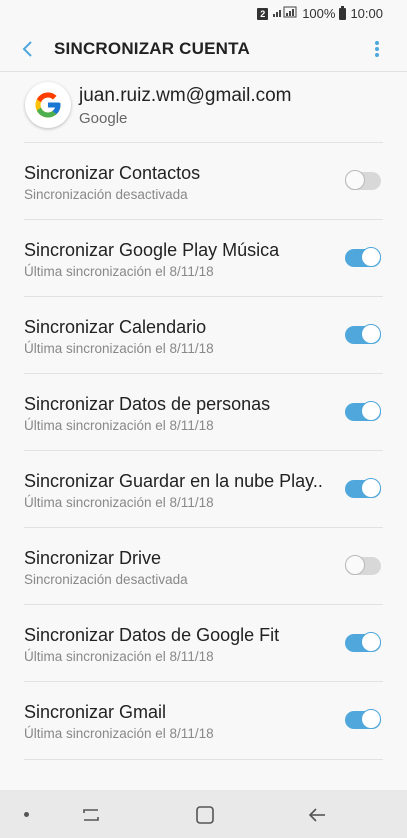  What do you see at coordinates (203, 13) in the screenshot?
I see `status-bar: 2 100% 10:00` at bounding box center [203, 13].